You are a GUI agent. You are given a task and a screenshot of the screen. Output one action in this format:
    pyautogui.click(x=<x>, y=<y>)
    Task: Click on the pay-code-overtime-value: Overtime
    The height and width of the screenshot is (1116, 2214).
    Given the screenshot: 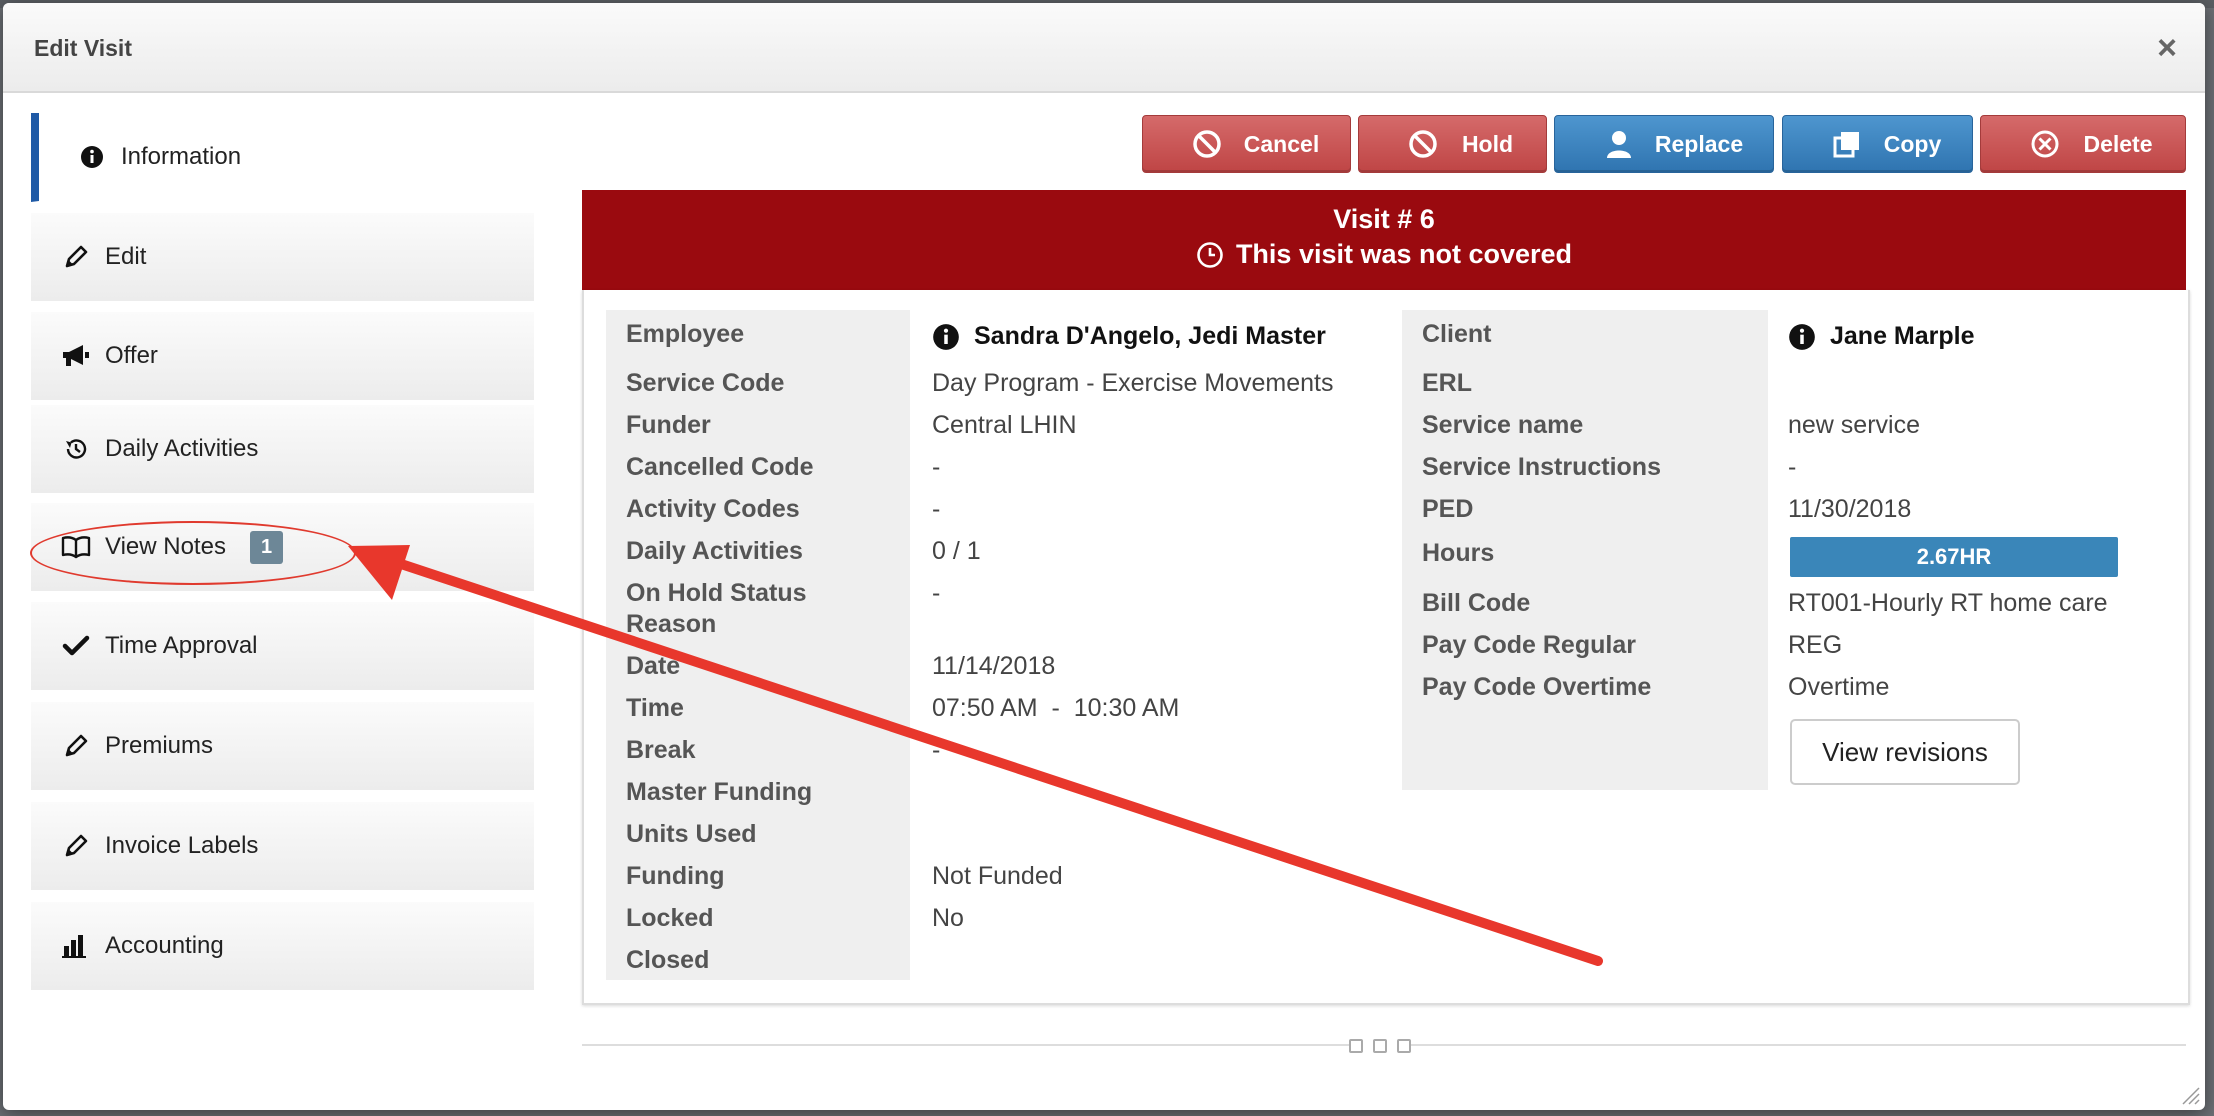 What is the action you would take?
    pyautogui.click(x=1839, y=687)
    